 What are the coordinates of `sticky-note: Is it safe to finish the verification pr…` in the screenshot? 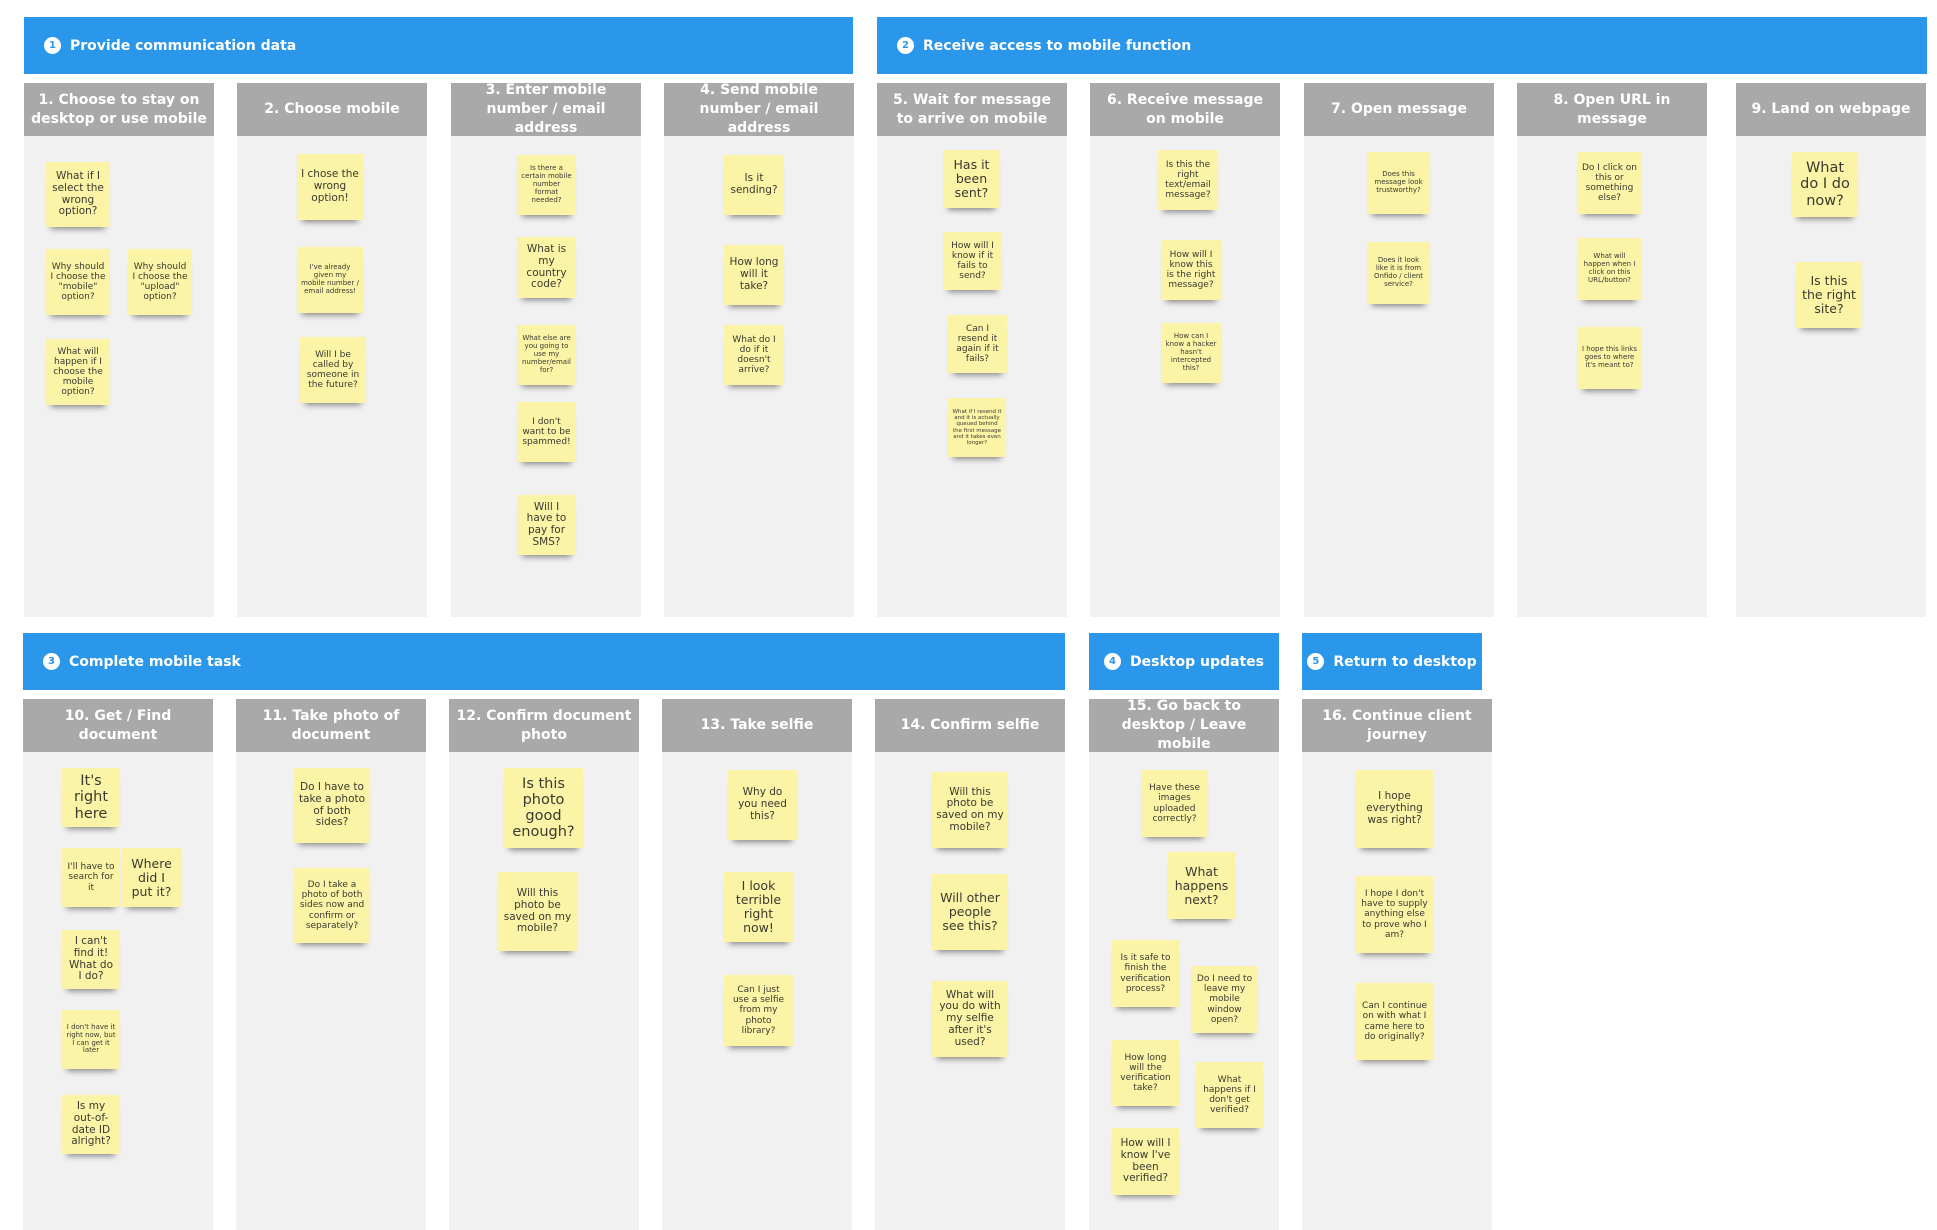 It's located at (1145, 973).